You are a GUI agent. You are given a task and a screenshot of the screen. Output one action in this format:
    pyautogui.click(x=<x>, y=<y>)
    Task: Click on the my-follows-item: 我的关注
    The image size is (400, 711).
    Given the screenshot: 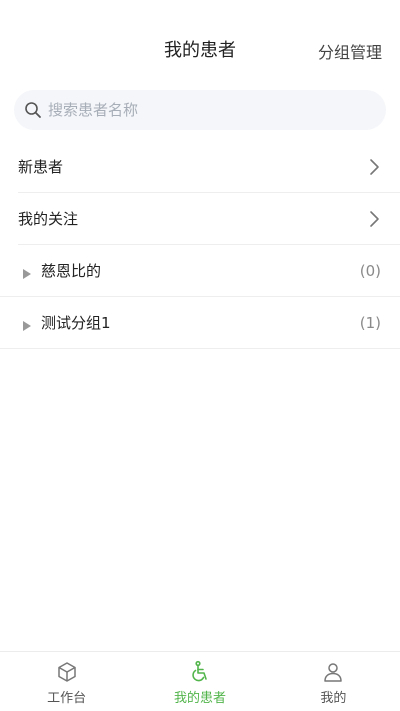 What is the action you would take?
    pyautogui.click(x=209, y=219)
    